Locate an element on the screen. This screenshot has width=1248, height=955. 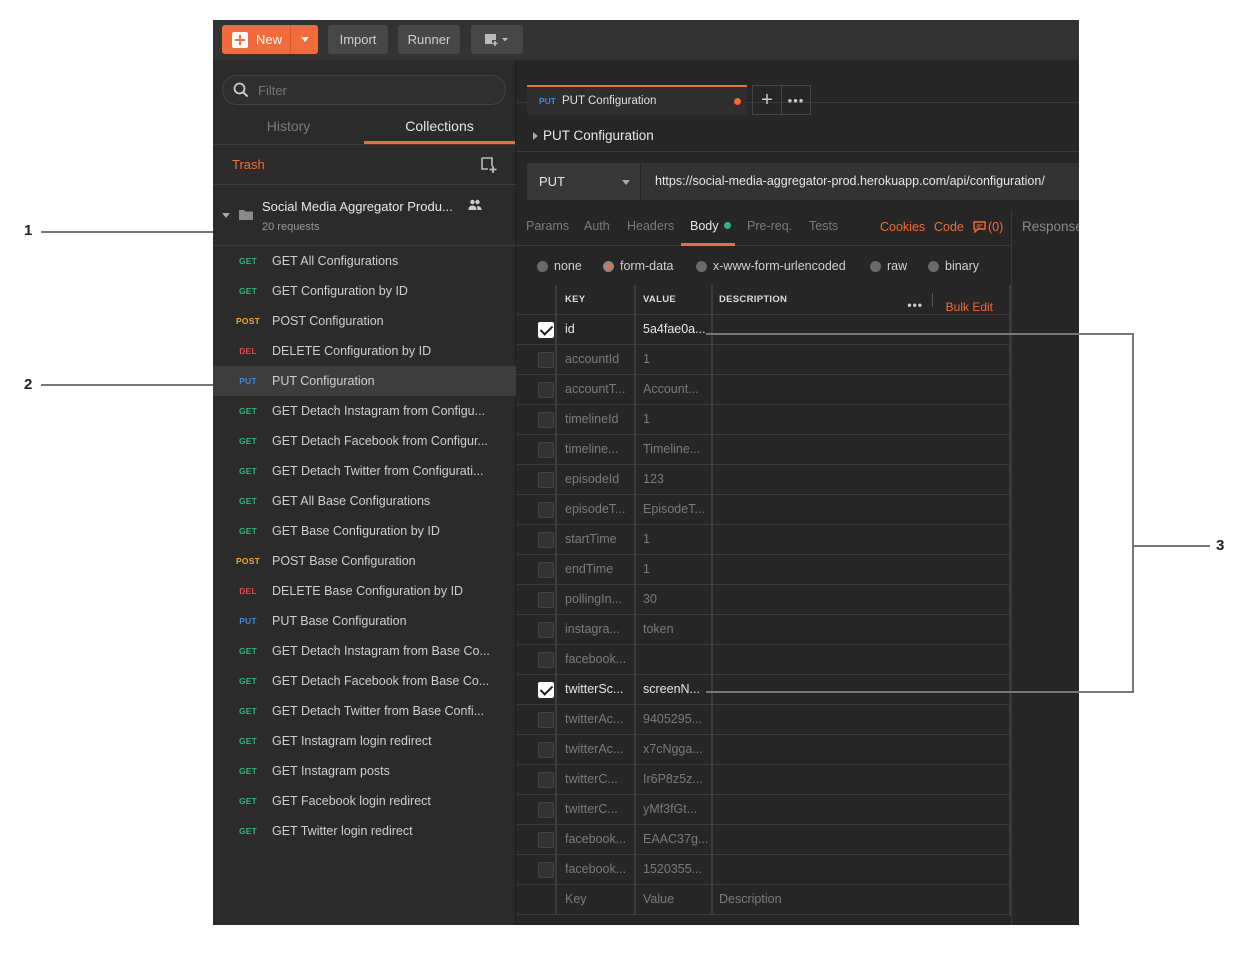
sidebar-request-item: GET GET Instagram login redirect is located at coordinates (364, 741).